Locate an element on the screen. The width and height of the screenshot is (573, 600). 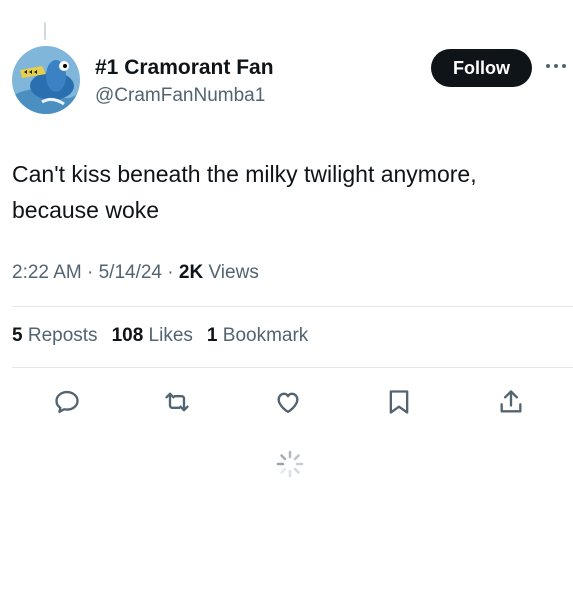
author-handle: @CramFanNumba1 is located at coordinates (180, 96).